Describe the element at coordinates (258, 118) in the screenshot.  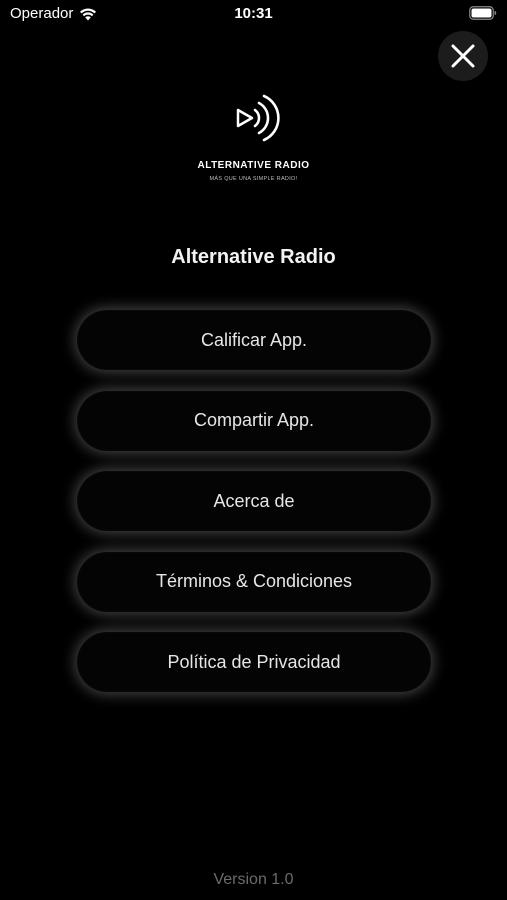
I see `play-radio-waves-icon` at that location.